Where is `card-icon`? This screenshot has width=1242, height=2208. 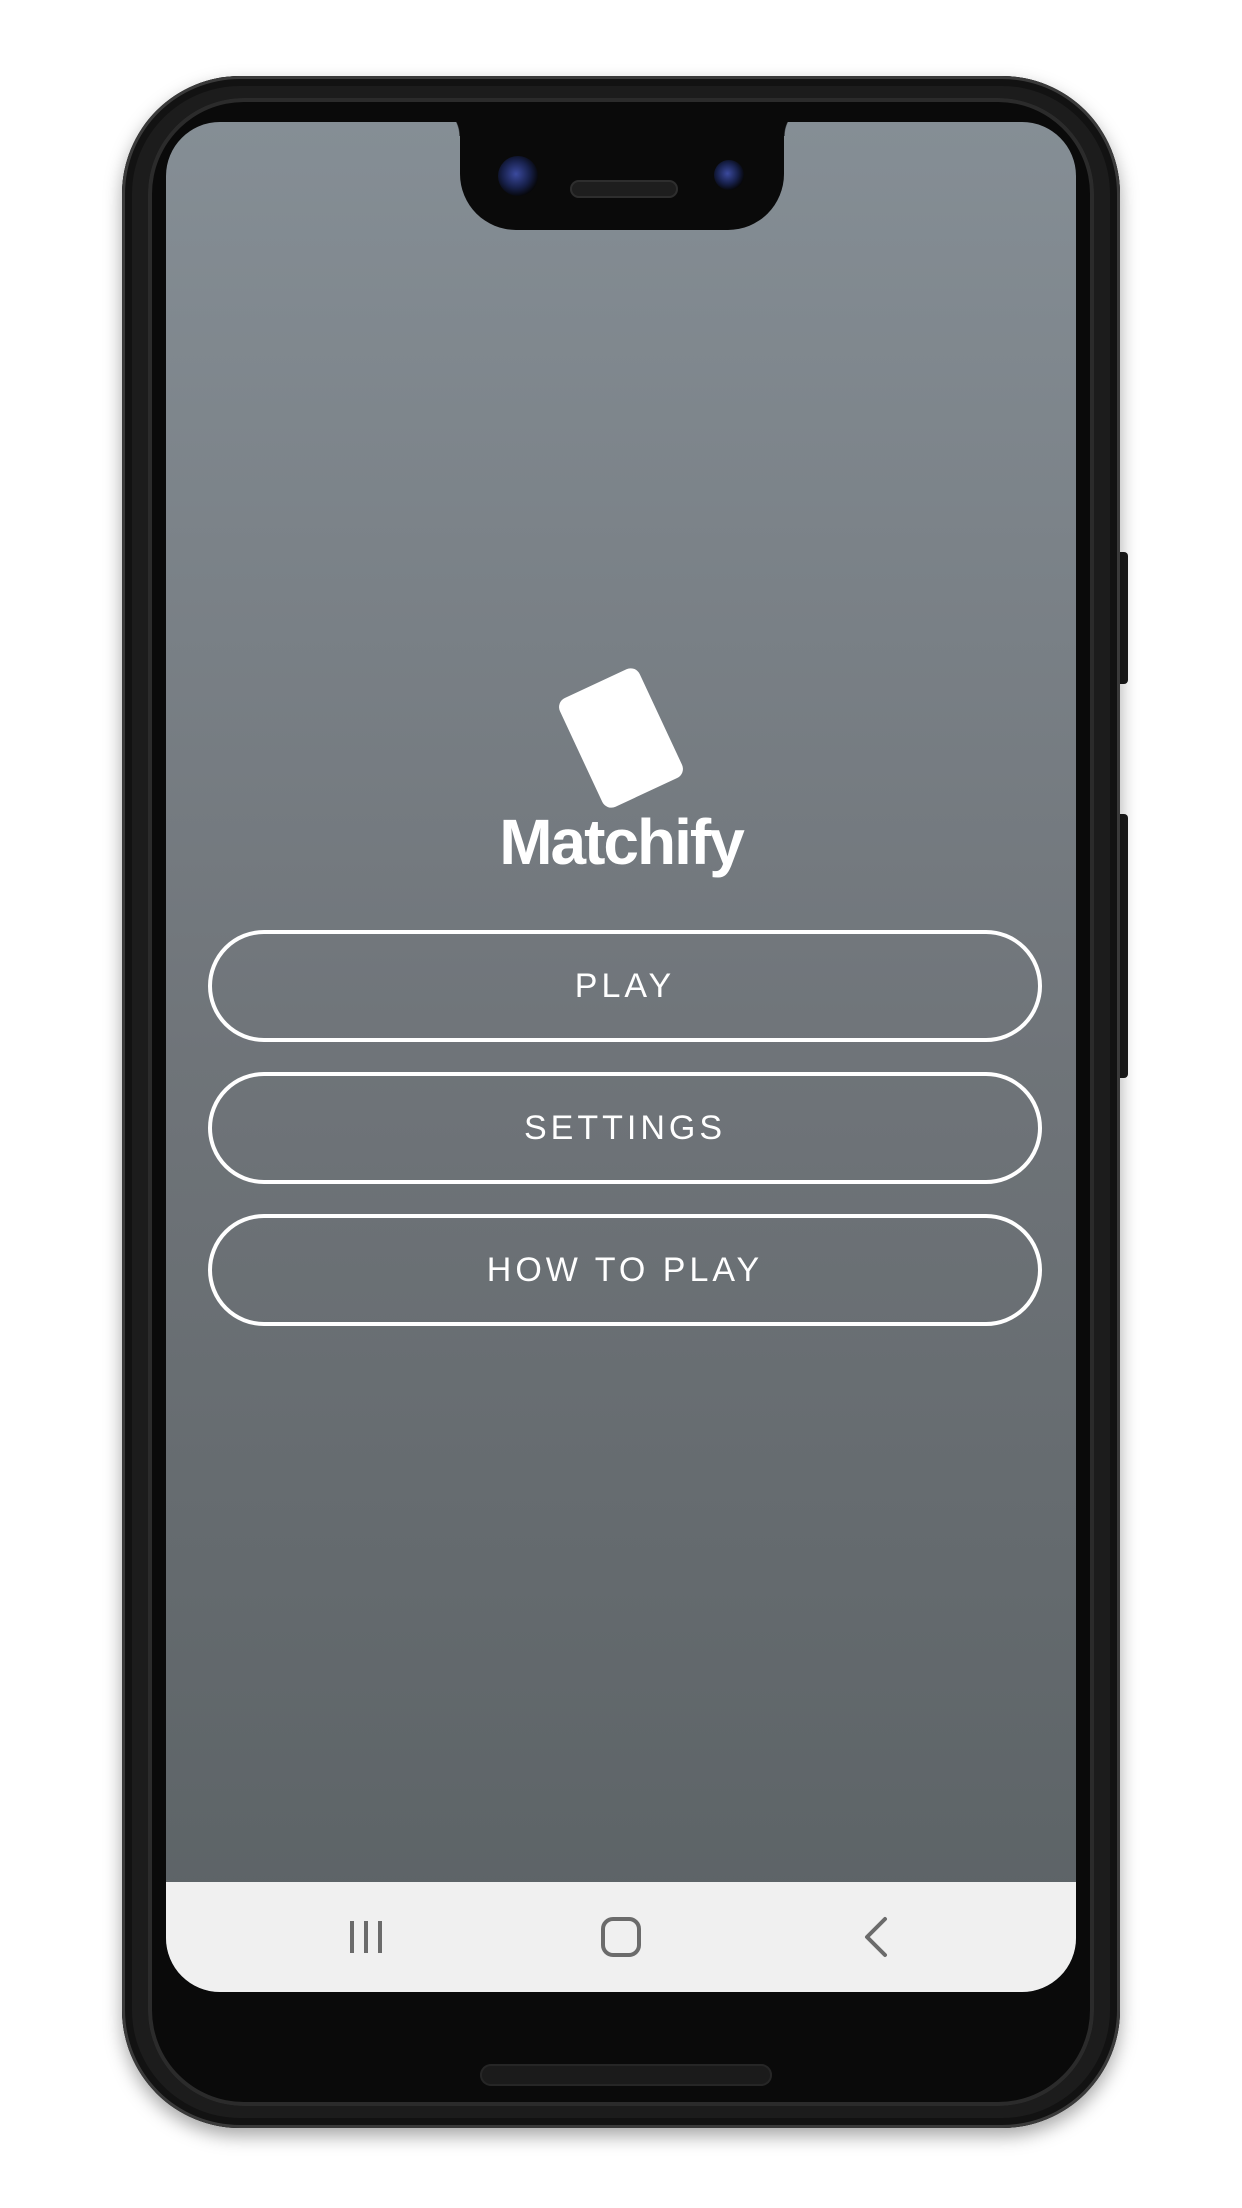
card-icon is located at coordinates (621, 738).